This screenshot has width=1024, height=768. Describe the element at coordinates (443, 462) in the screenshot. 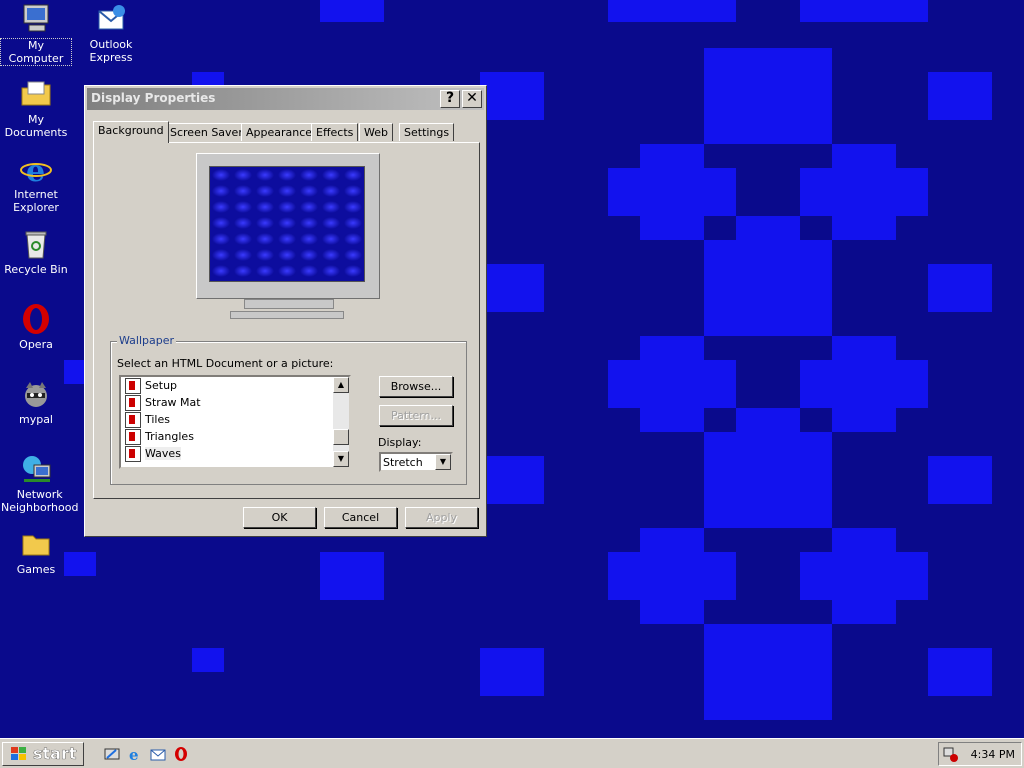

I see `chevron-down-icon: ▼` at that location.